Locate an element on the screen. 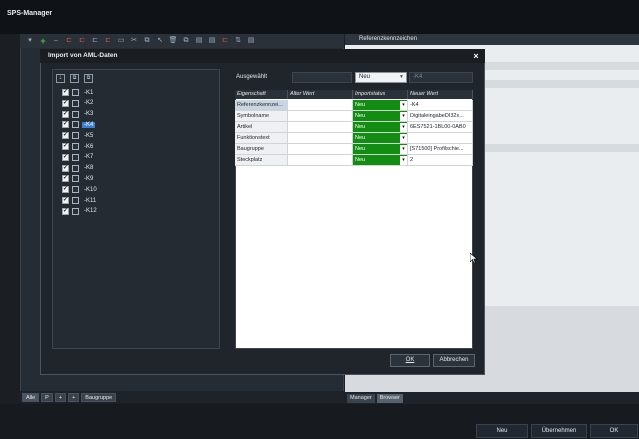 The height and width of the screenshot is (439, 639). sort-icon: ⇅ is located at coordinates (238, 41).